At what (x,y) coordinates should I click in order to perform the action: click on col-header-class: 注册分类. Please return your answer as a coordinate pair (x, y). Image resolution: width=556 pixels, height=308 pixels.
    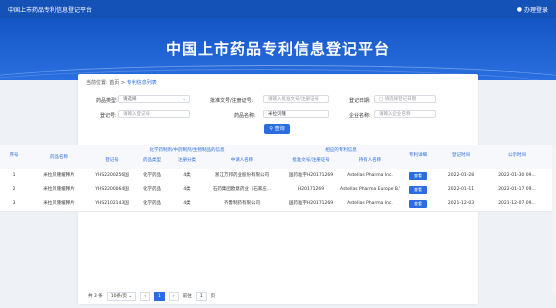
    Looking at the image, I should click on (187, 160).